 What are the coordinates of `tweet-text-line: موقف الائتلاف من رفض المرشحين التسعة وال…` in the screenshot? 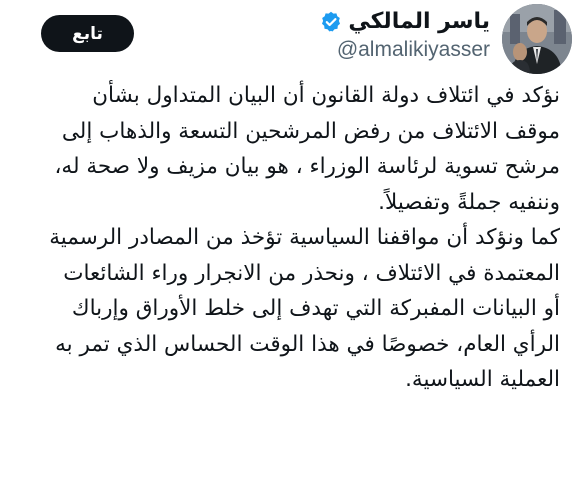 It's located at (310, 131).